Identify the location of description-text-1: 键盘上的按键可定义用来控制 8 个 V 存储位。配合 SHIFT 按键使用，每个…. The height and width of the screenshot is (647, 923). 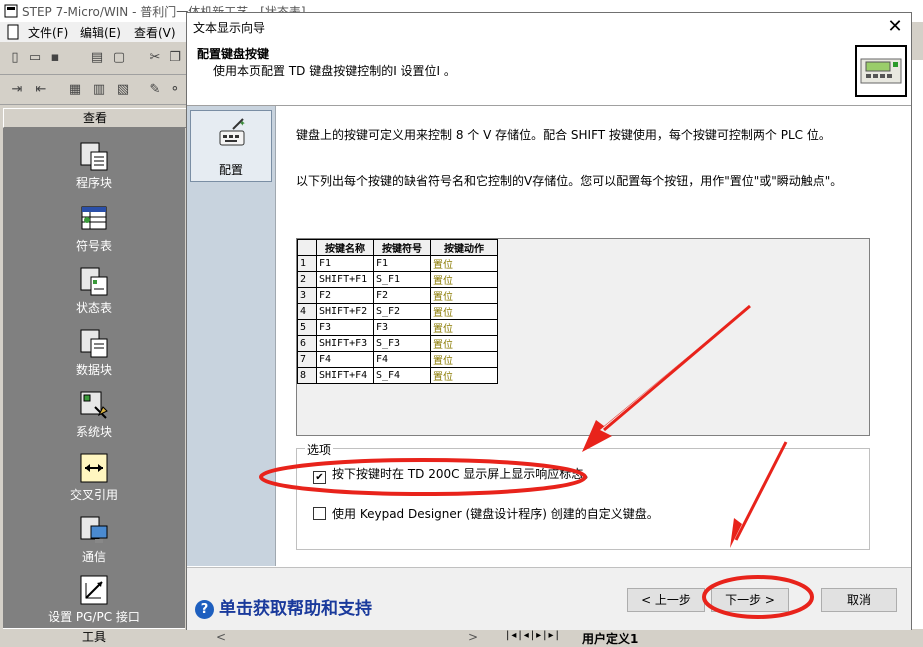
(563, 135).